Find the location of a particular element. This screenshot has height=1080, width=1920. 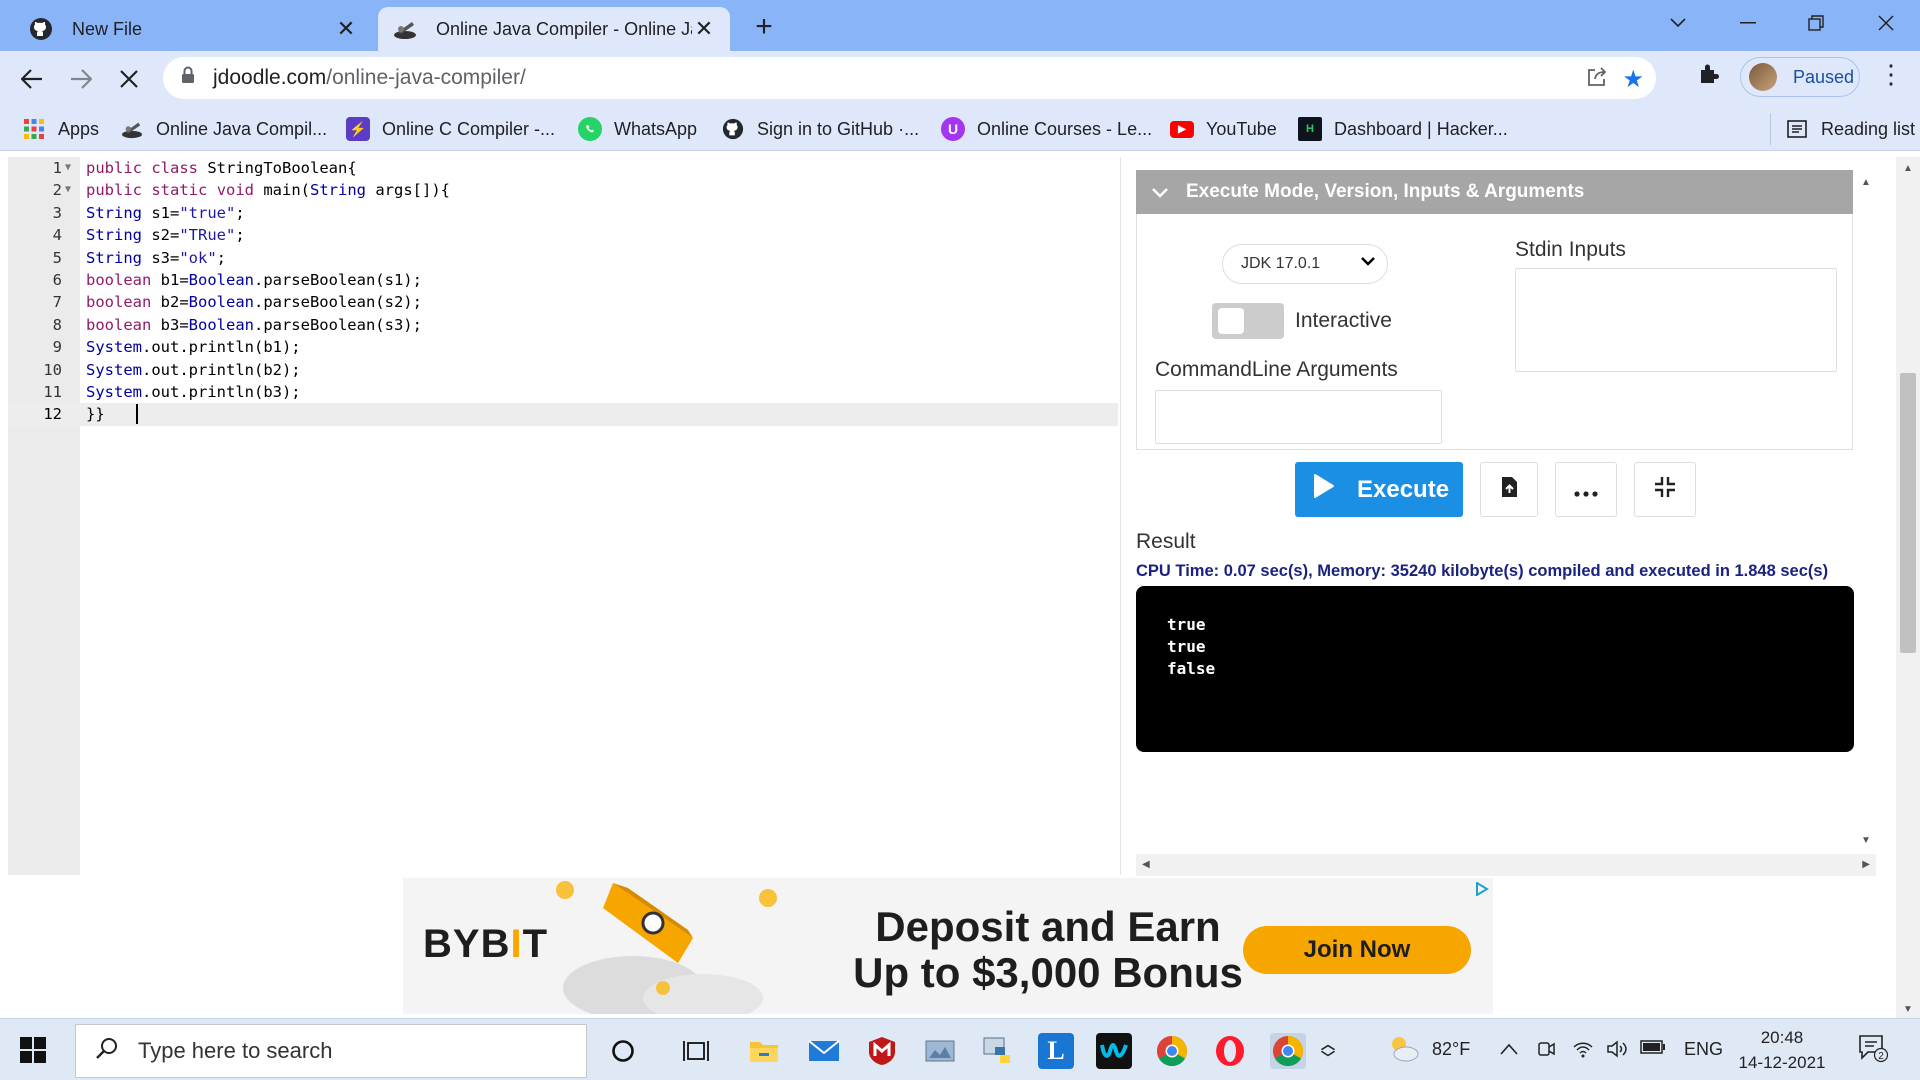

tab-online-java-compiler: Online Java Compiler - Online Ja ✕ is located at coordinates (554, 29).